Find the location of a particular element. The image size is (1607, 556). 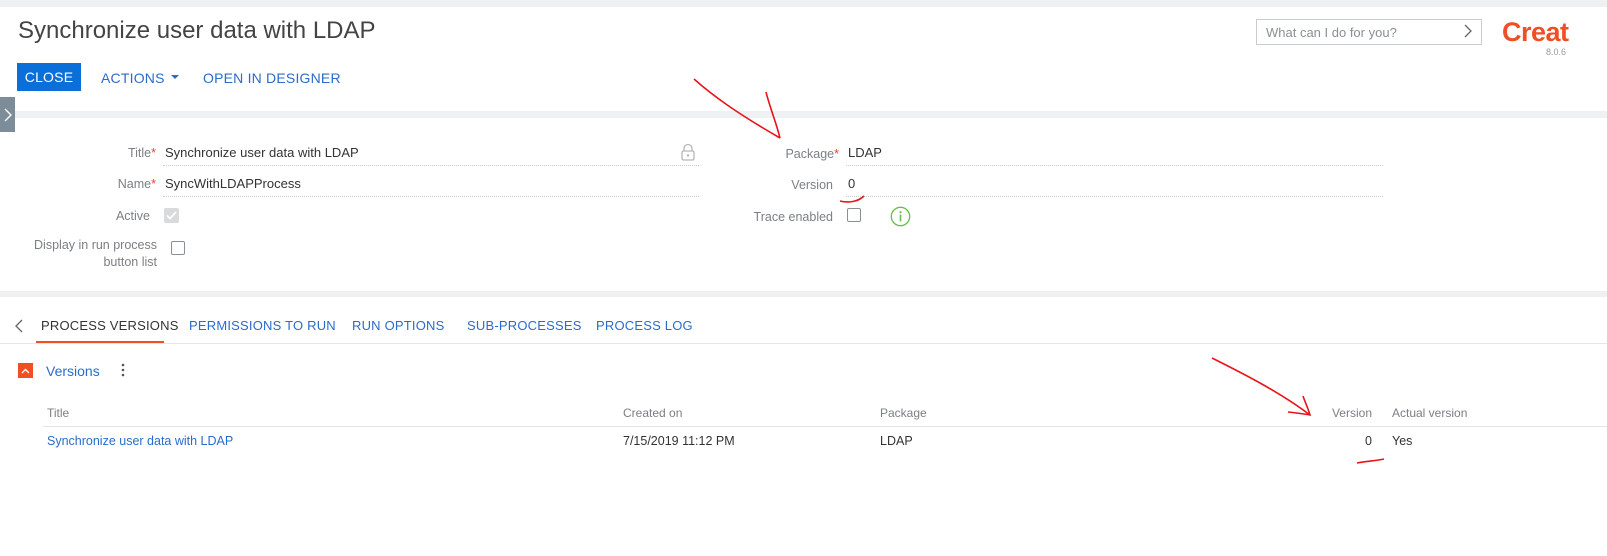

display-in-run-process-label: Display in run process button list is located at coordinates (95, 253).